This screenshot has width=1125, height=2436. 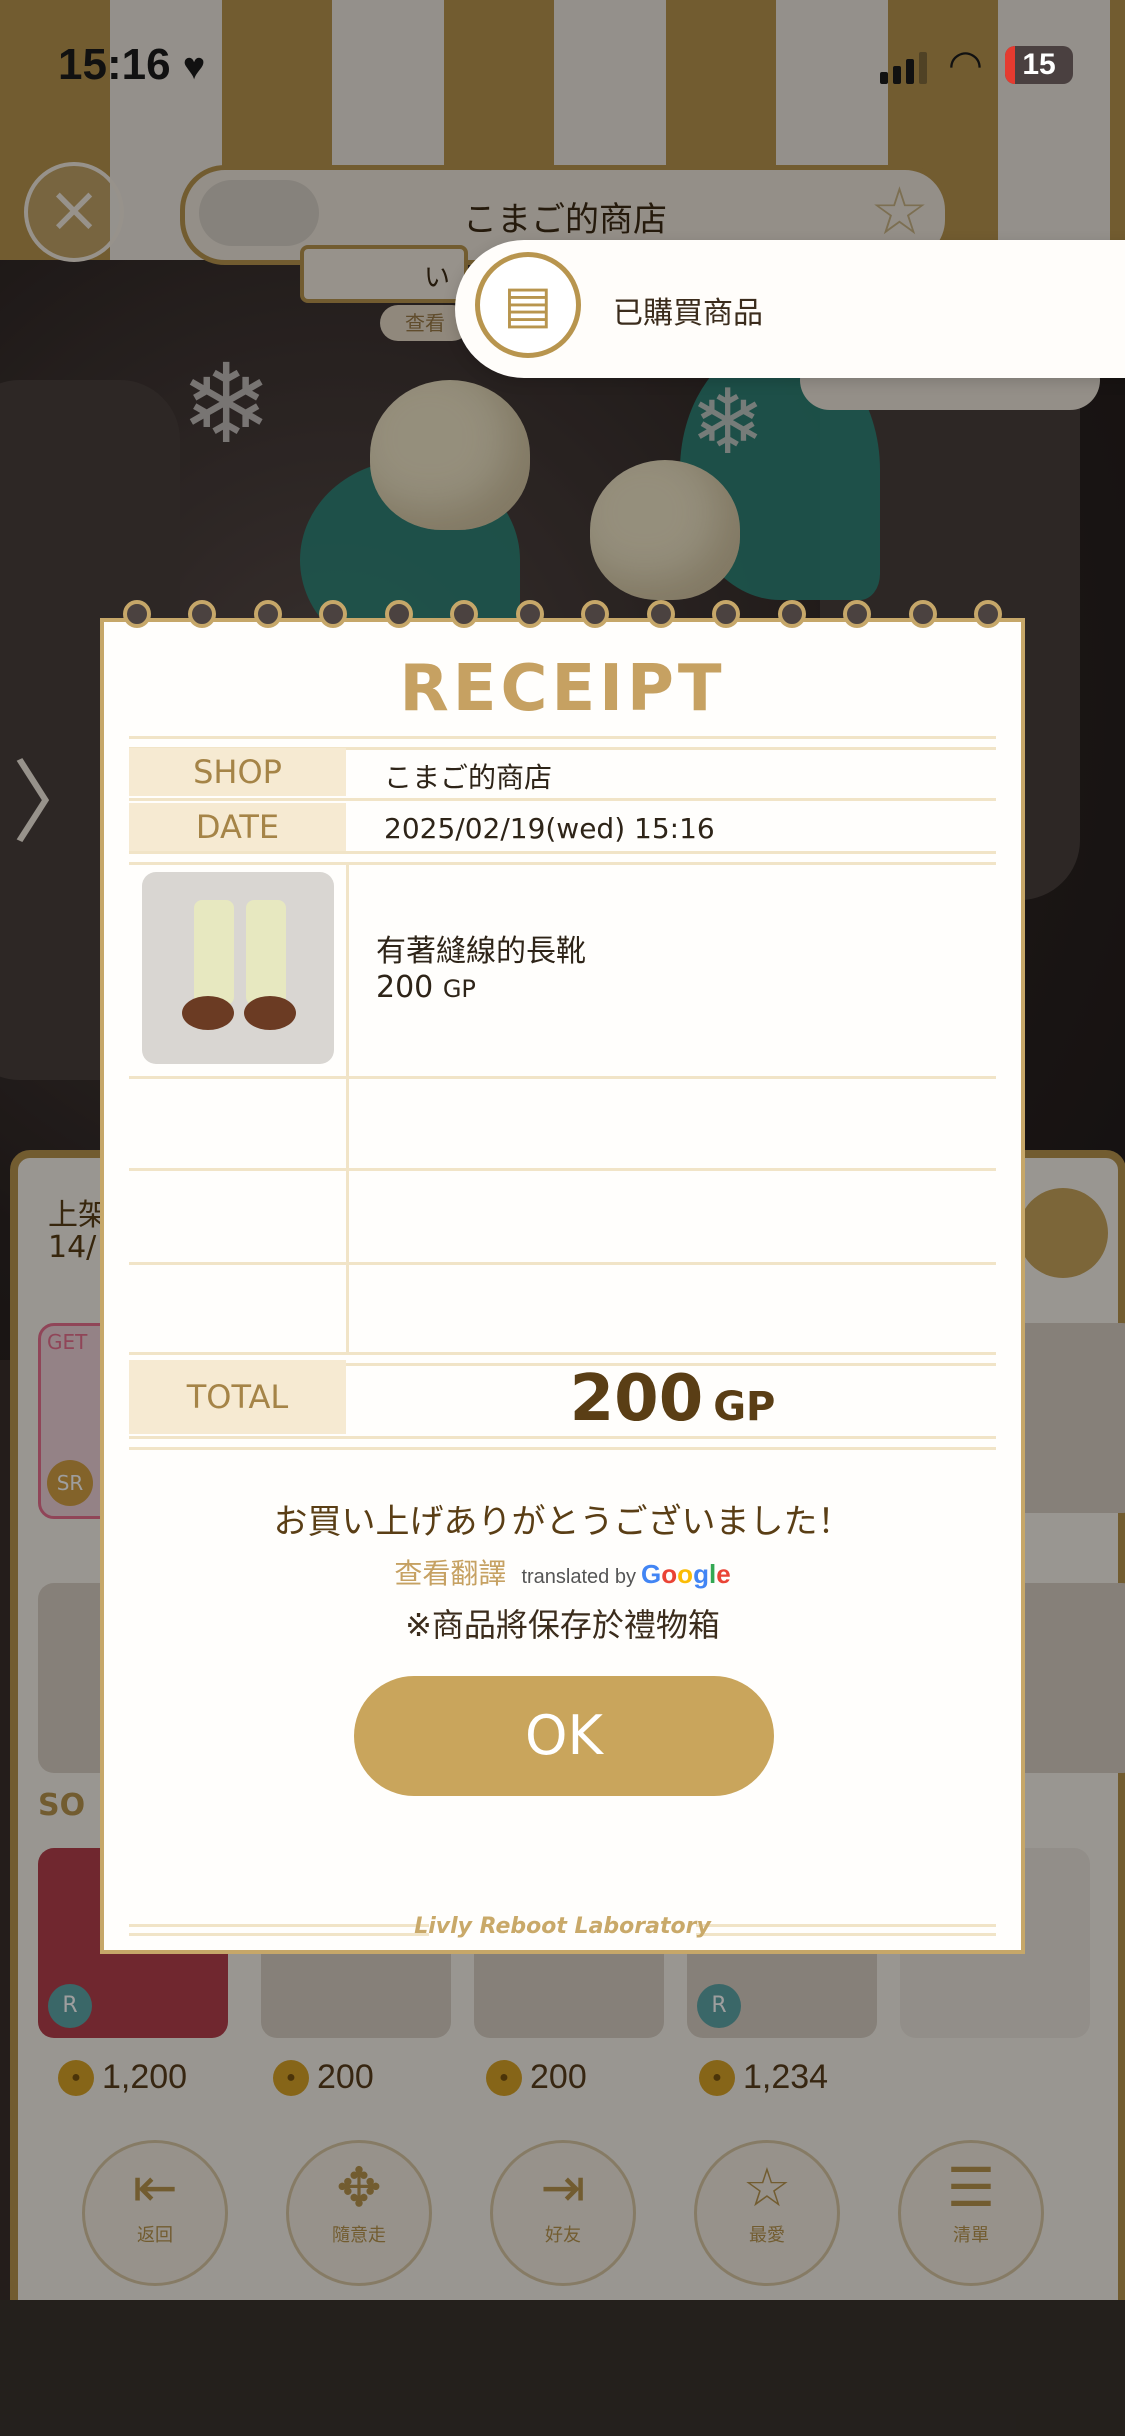 What do you see at coordinates (562, 1926) in the screenshot?
I see `footer-brand: Livly Reboot Laboratory` at bounding box center [562, 1926].